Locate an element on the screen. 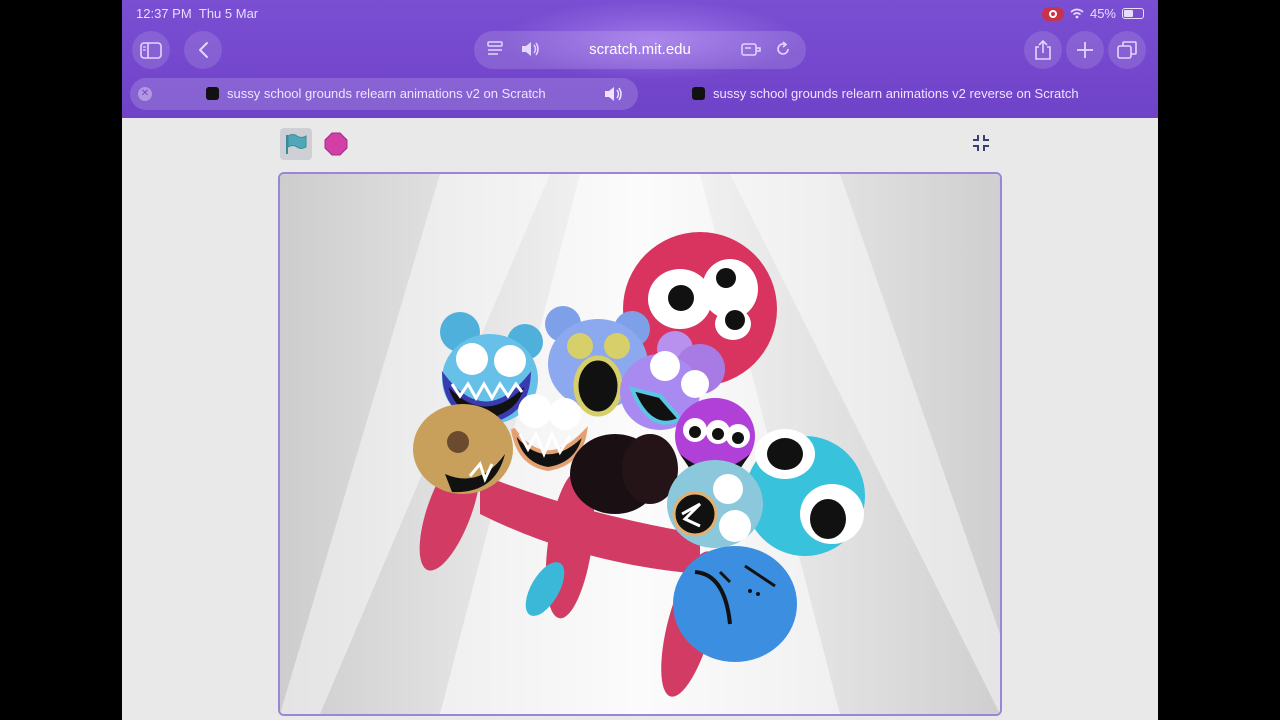  sidebar-button is located at coordinates (151, 50).